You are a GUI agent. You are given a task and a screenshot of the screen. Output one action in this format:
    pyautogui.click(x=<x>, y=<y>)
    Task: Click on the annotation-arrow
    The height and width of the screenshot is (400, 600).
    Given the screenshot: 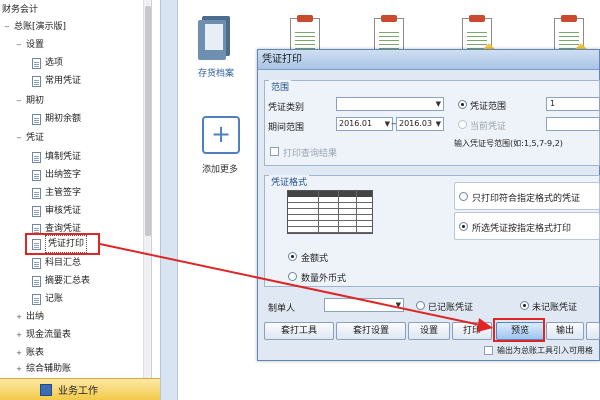 What is the action you would take?
    pyautogui.click(x=296, y=287)
    